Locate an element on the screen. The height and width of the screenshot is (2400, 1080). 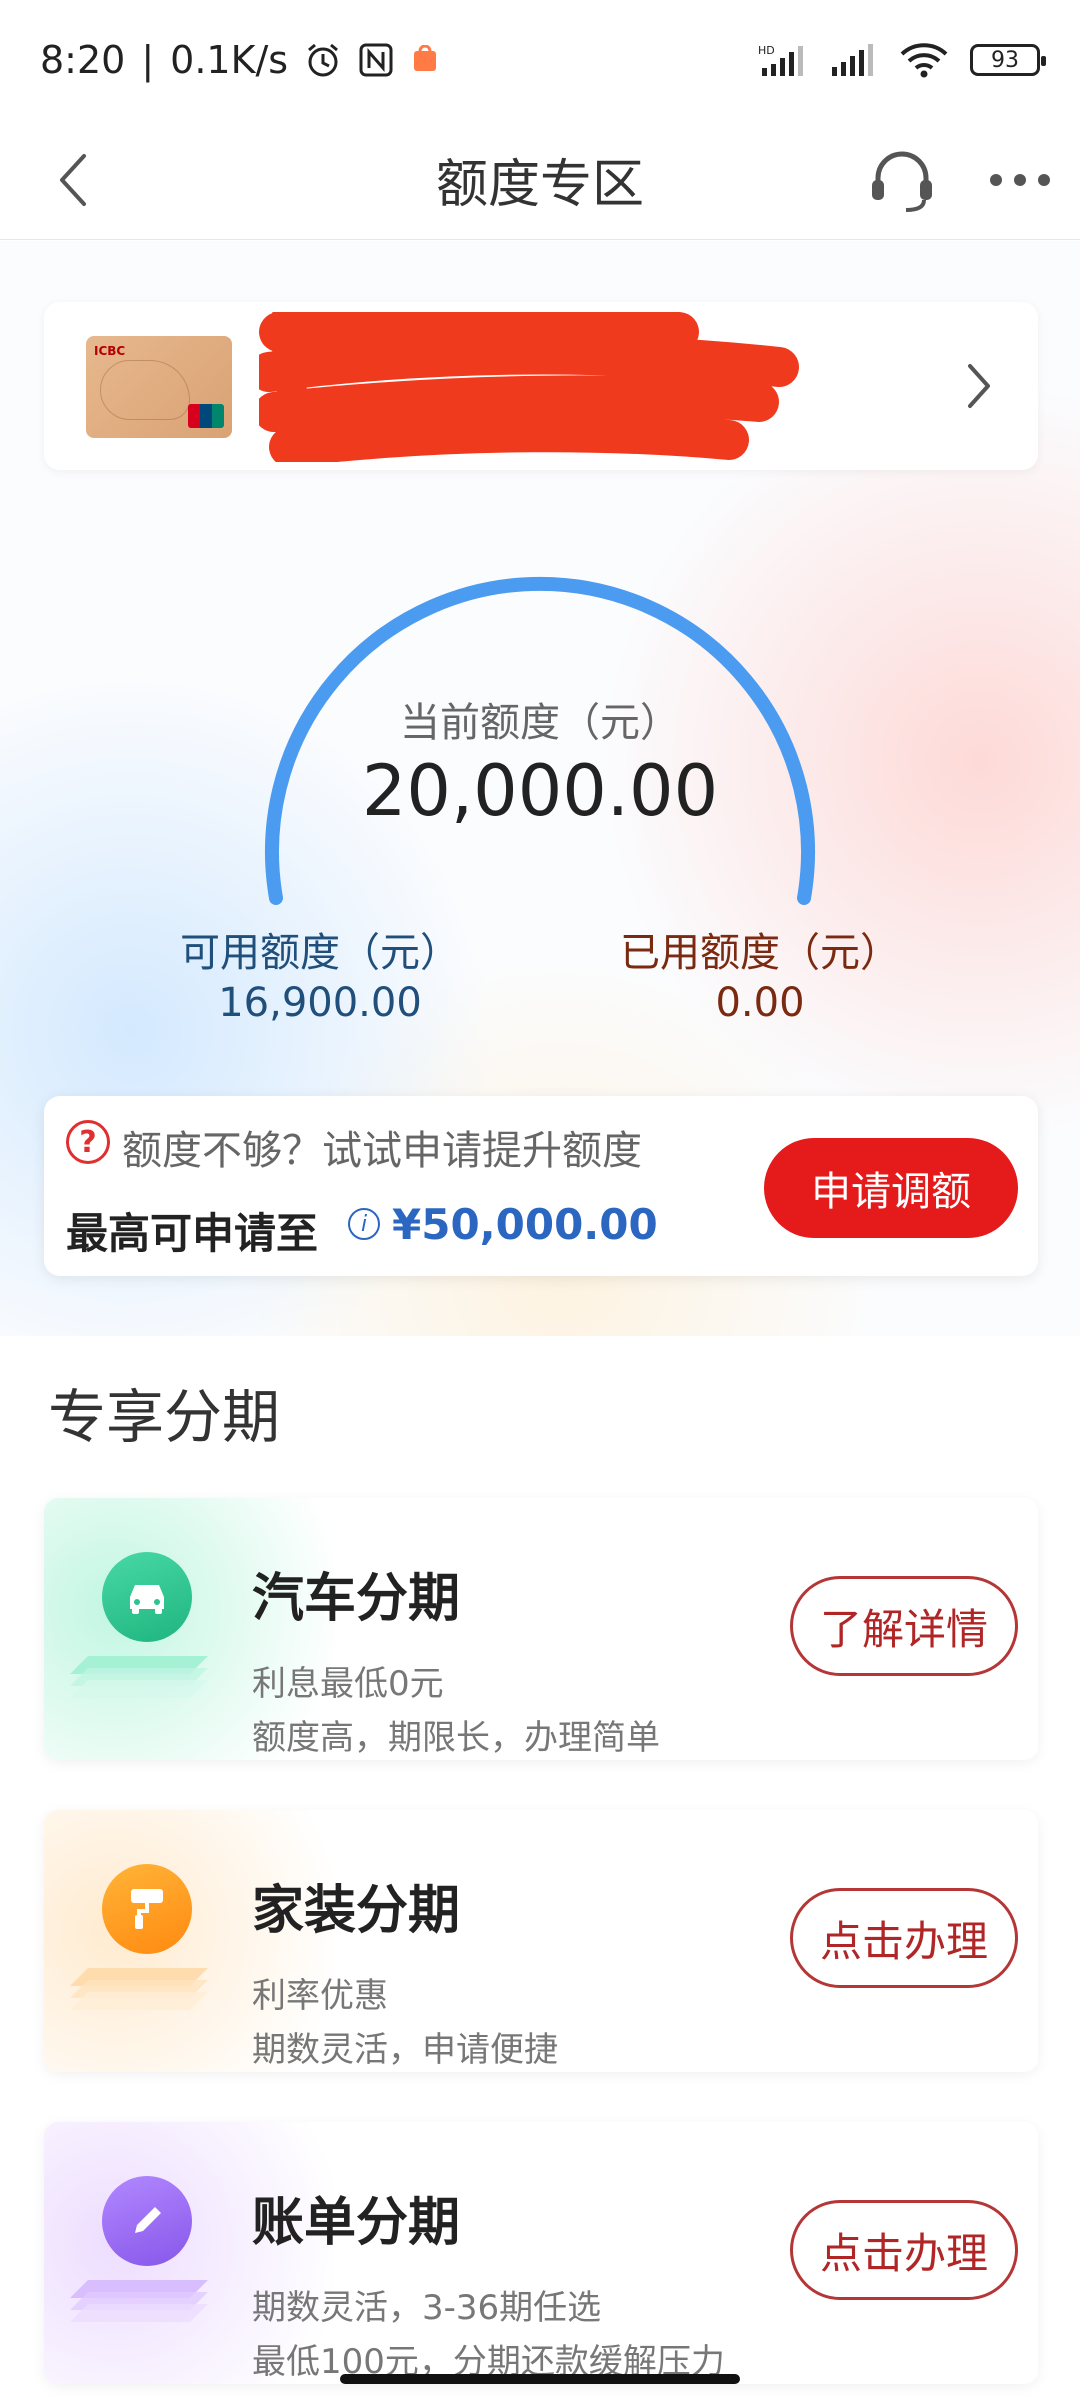
top-nav-bar: 额度专区 is located at coordinates (540, 180).